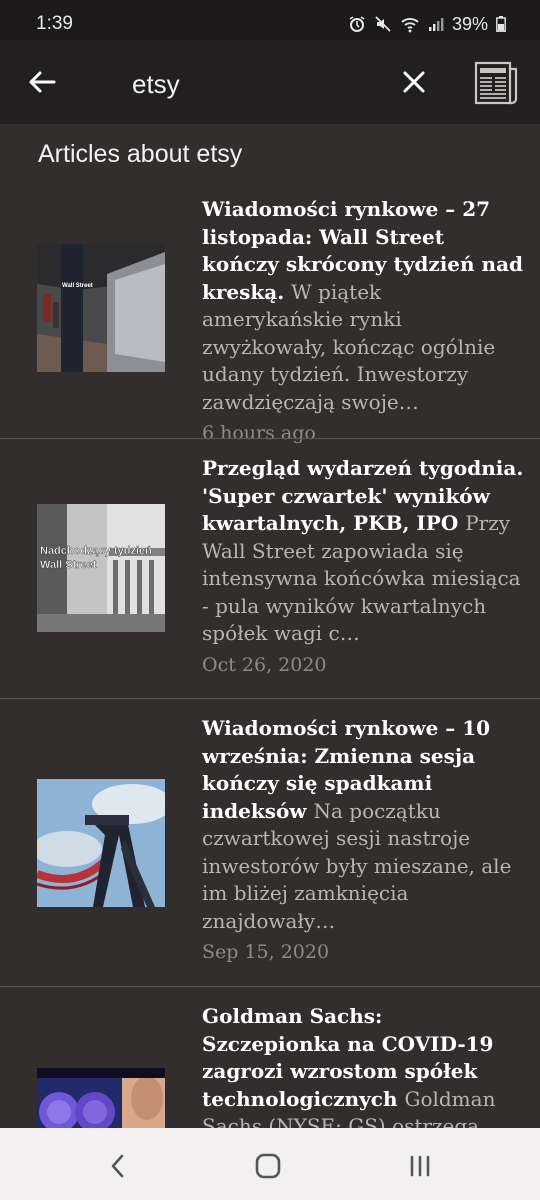  I want to click on nav-home-button, so click(268, 1166).